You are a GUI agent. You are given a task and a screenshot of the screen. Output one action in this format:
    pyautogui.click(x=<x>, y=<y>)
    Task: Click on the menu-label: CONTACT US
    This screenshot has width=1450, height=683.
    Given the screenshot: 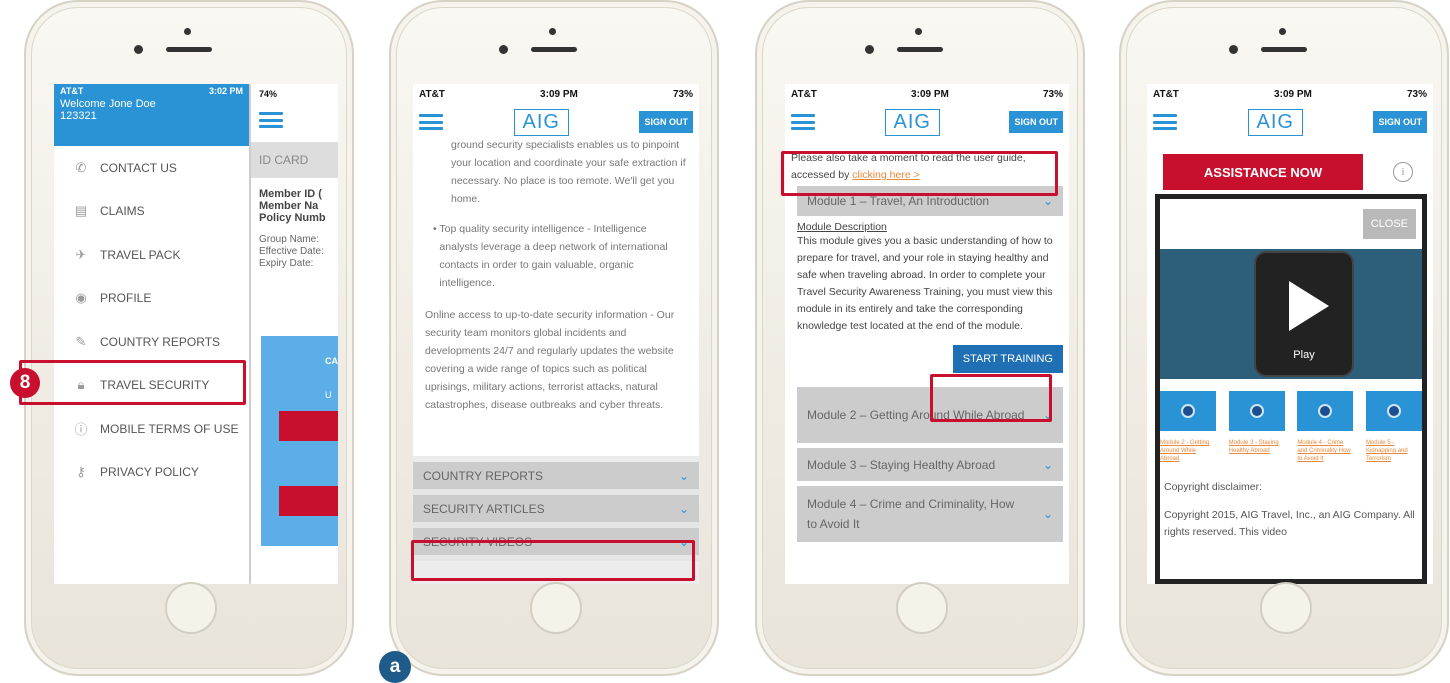 What is the action you would take?
    pyautogui.click(x=138, y=167)
    